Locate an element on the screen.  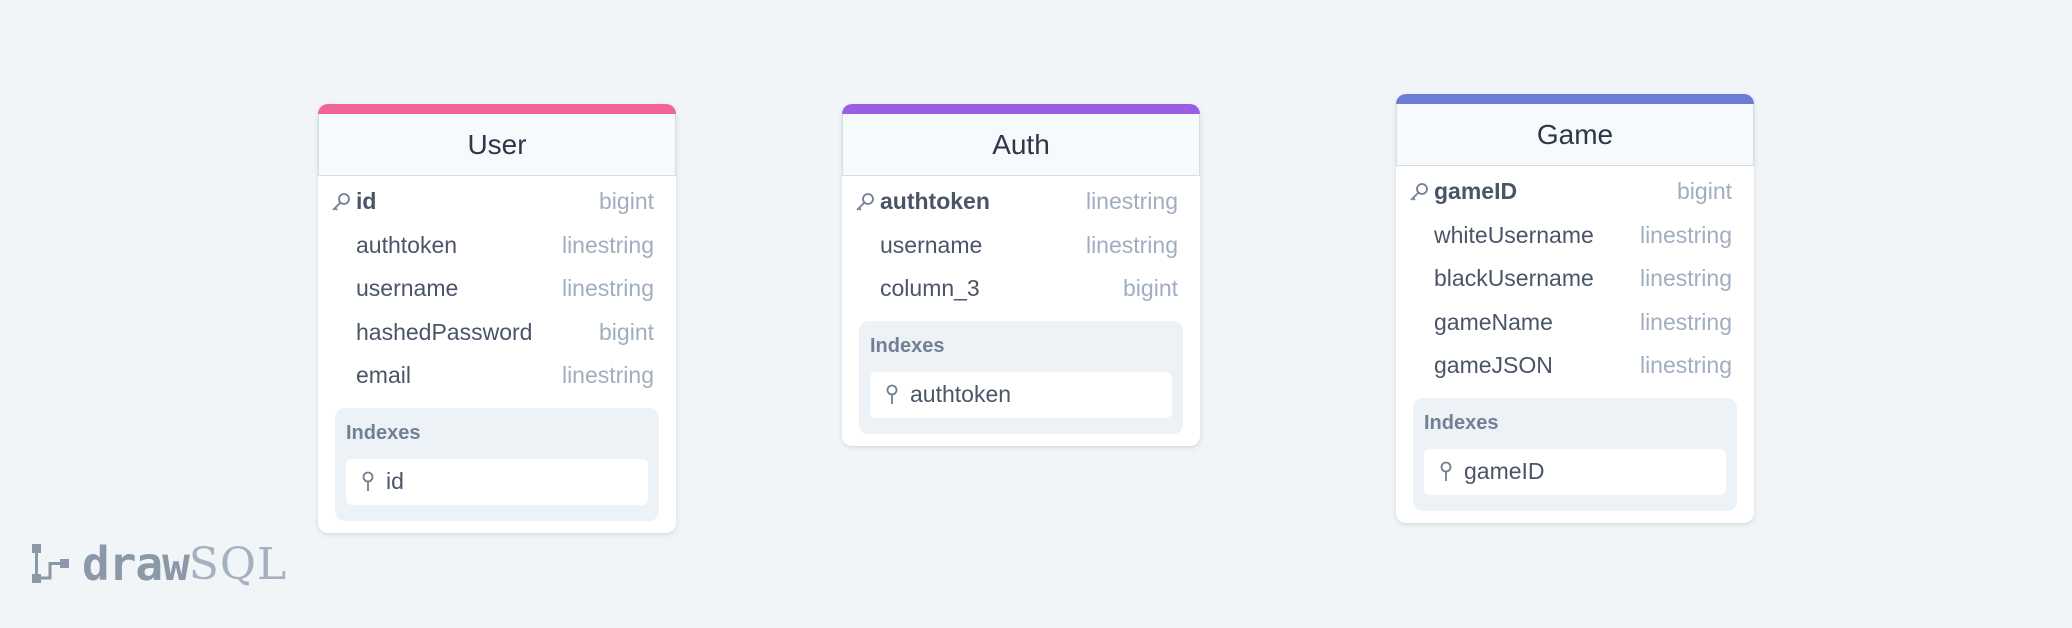
column-row: whiteUsername linestring is located at coordinates (1570, 236).